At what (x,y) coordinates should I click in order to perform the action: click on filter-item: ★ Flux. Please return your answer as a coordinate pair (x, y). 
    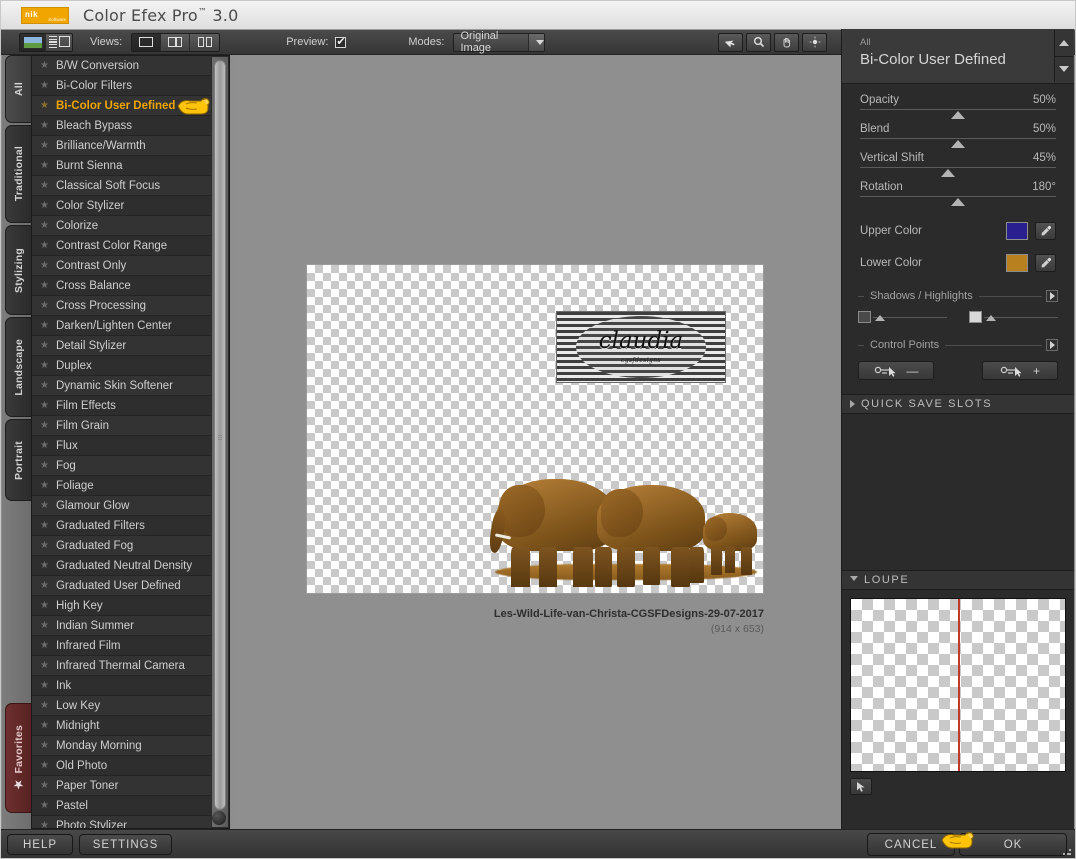
    Looking at the image, I should click on (121, 446).